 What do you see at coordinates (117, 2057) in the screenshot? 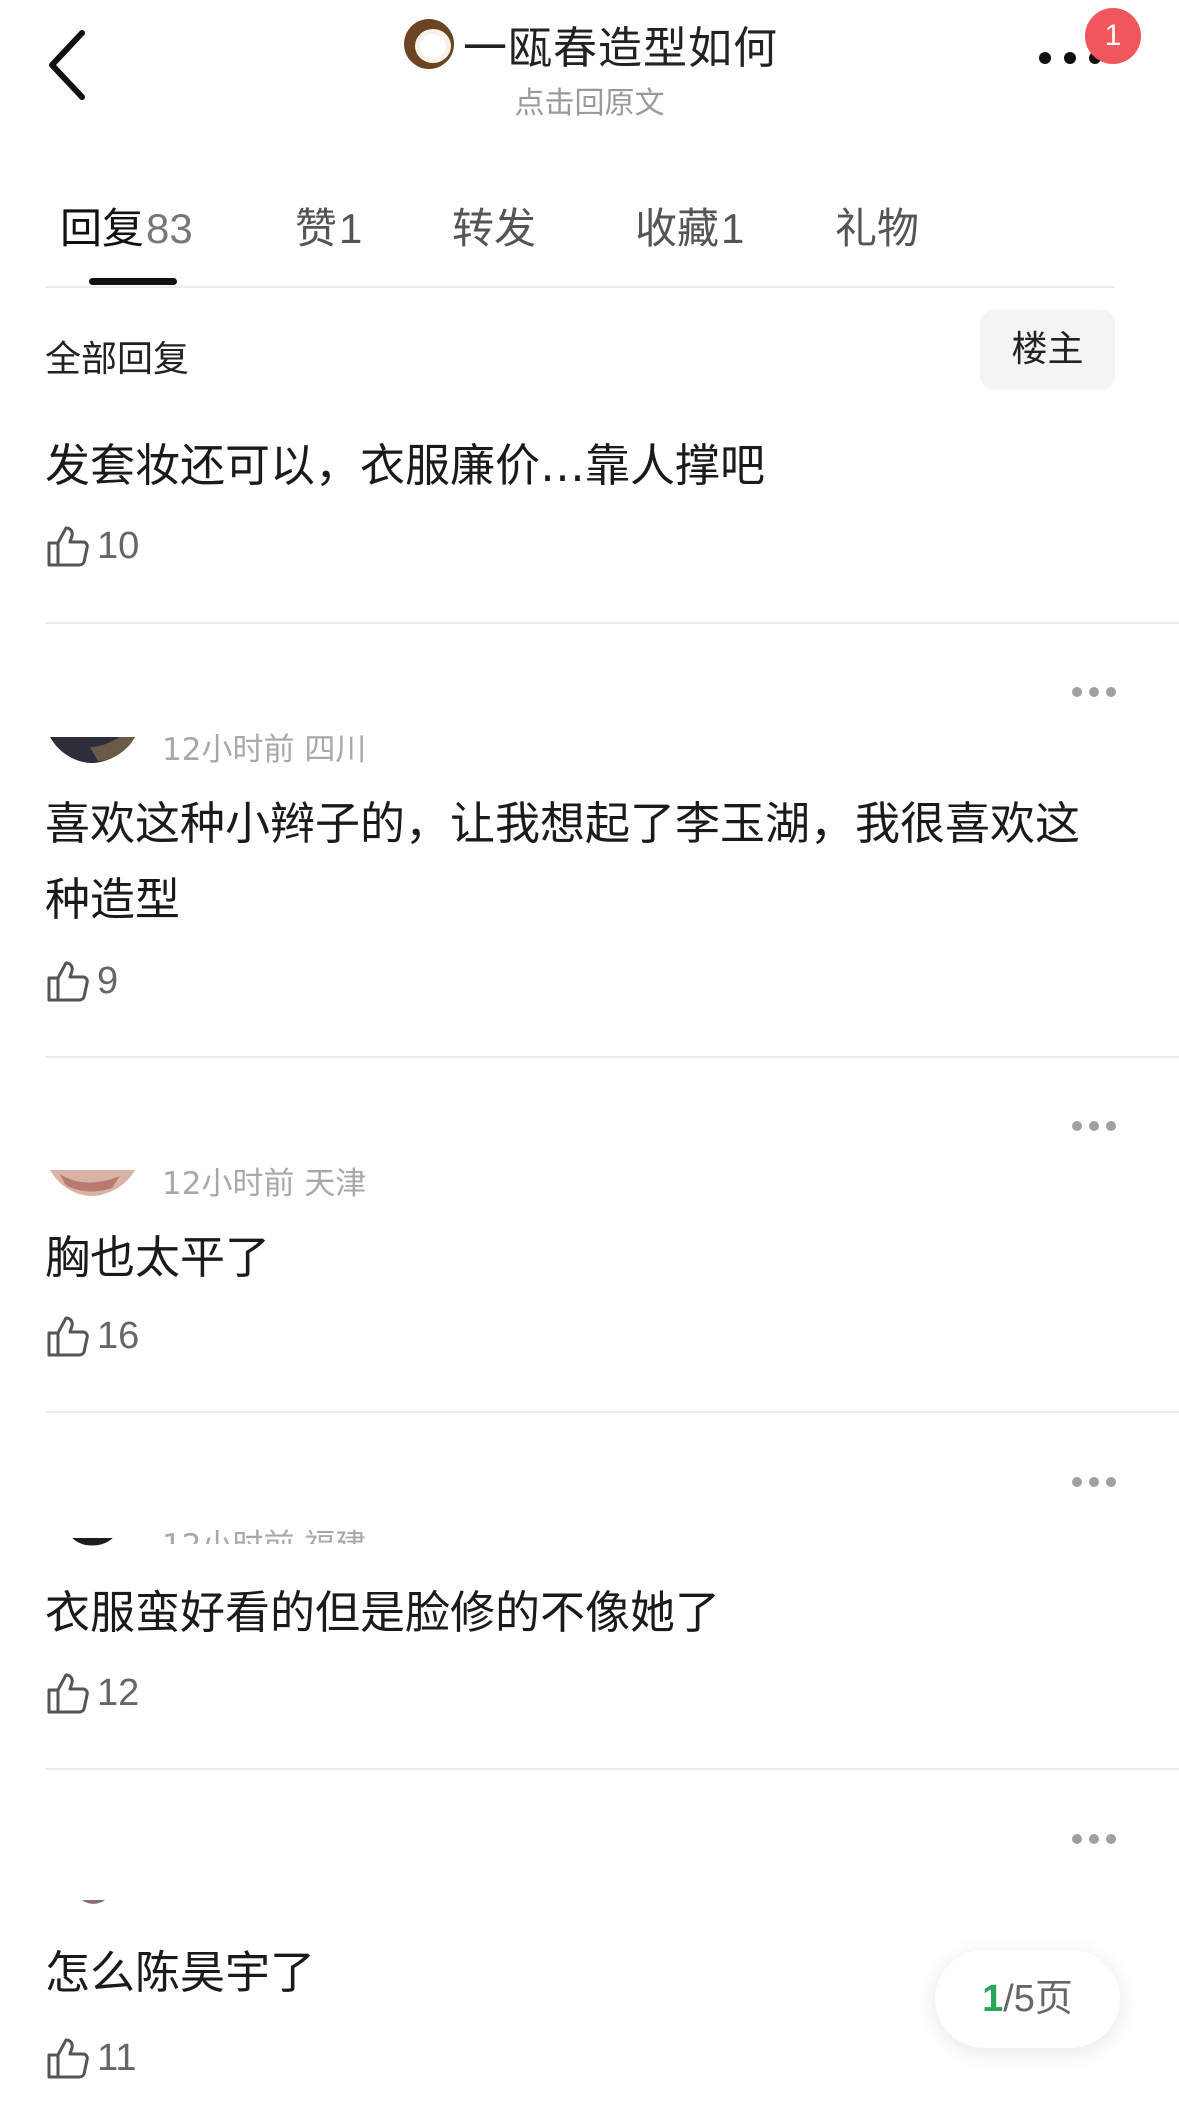
I see `like-count: 11` at bounding box center [117, 2057].